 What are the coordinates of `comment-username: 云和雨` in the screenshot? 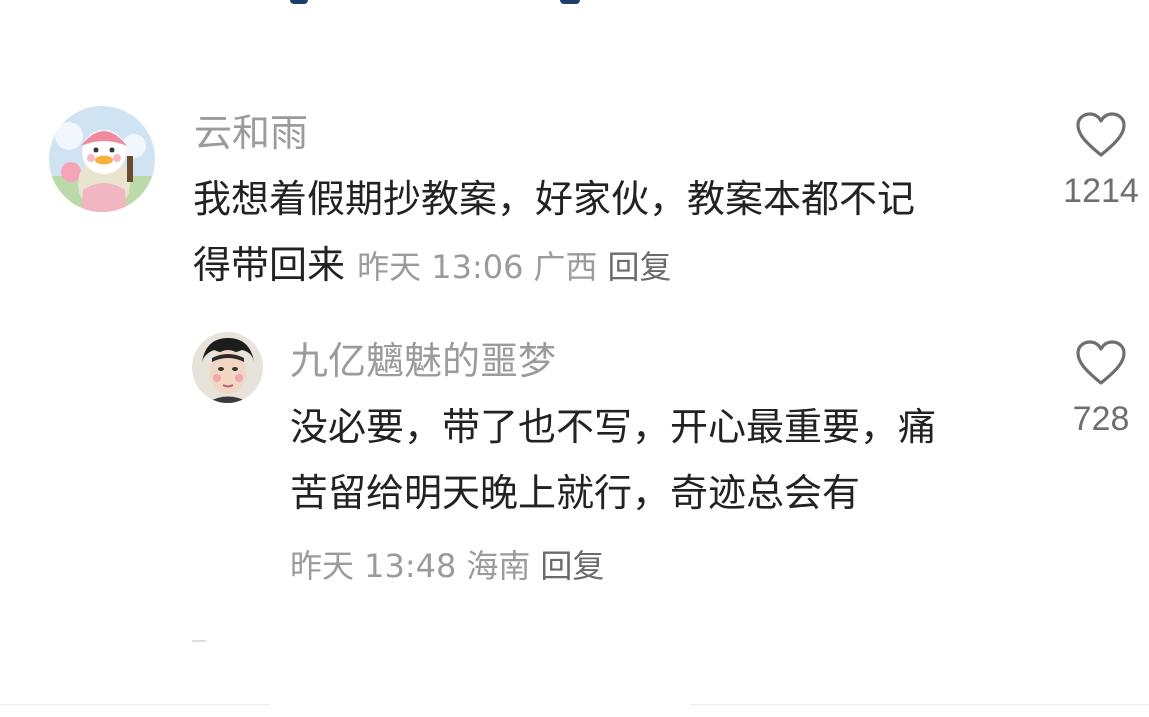 It's located at (251, 133).